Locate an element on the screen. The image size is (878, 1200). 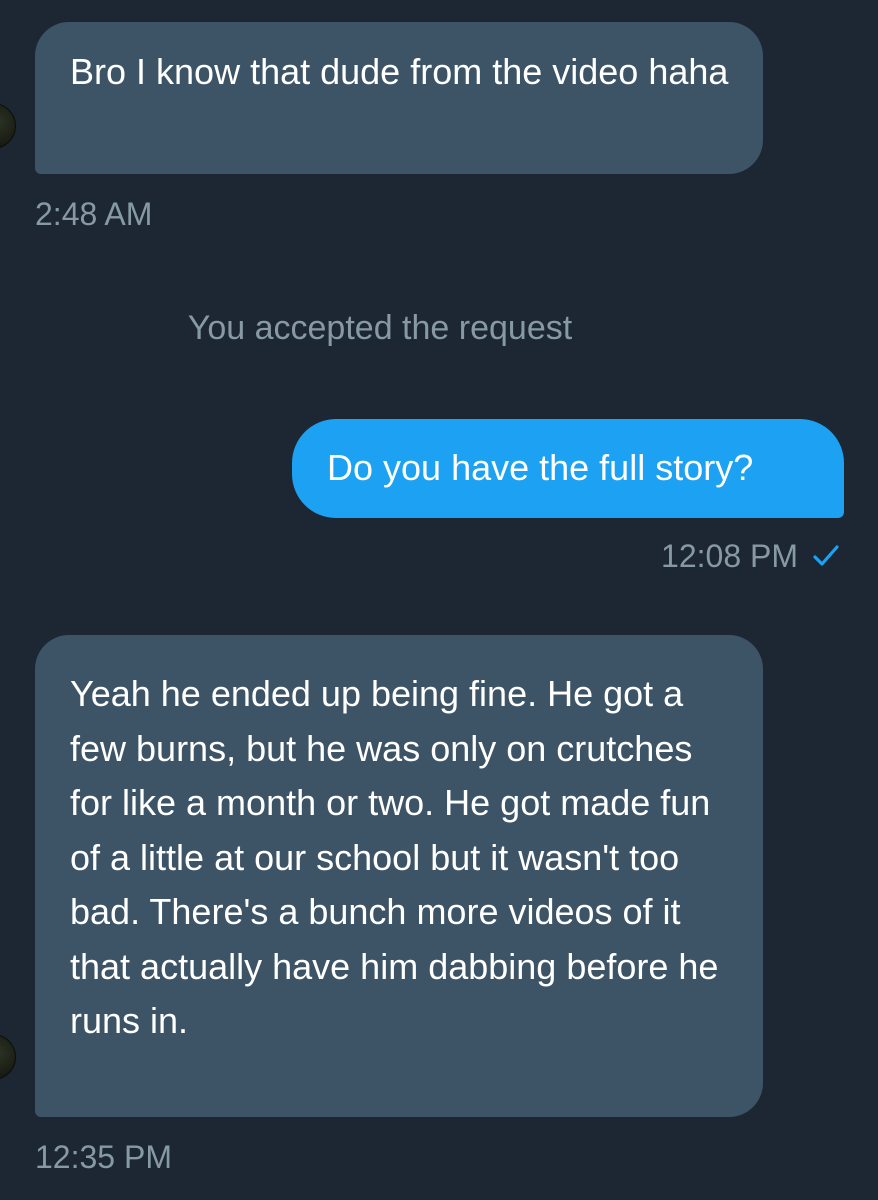
message-timestamp: 12:08 PM is located at coordinates (729, 556).